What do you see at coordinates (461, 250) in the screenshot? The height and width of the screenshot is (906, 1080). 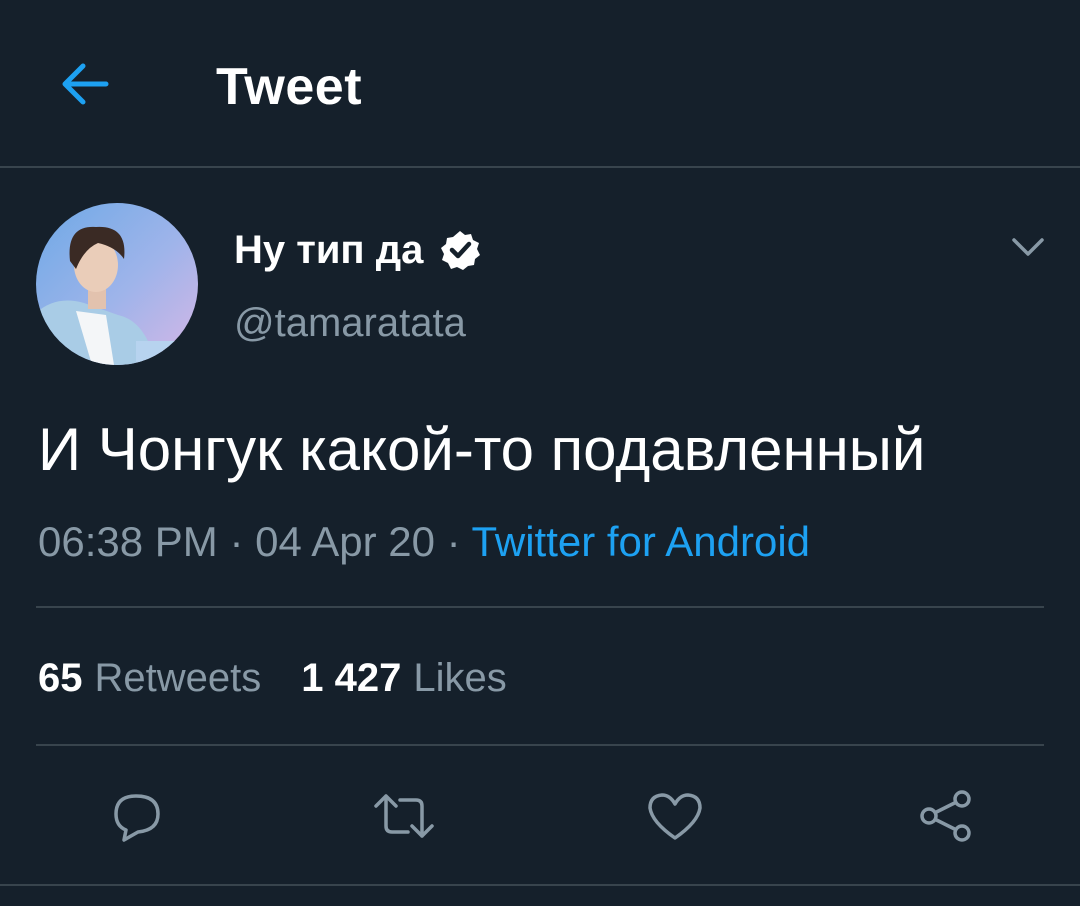 I see `verified-badge-icon` at bounding box center [461, 250].